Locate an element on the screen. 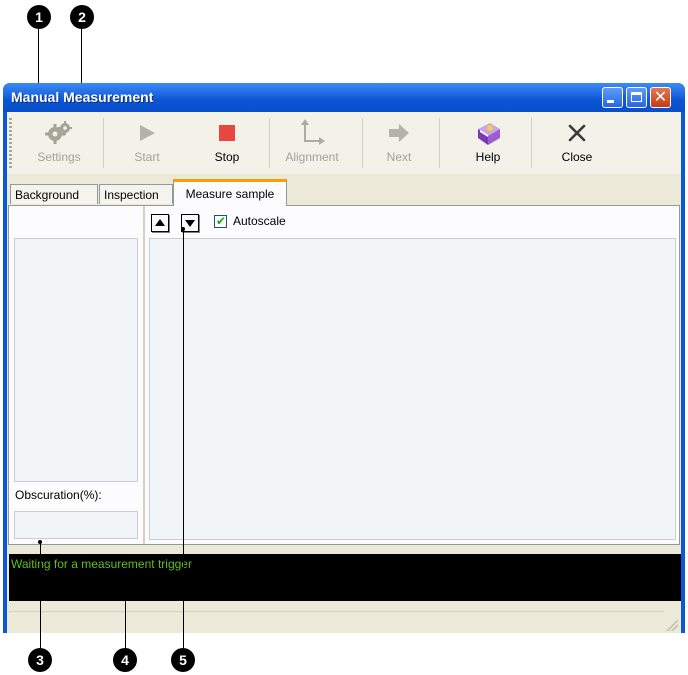 The width and height of the screenshot is (688, 675). arrow-down-icon is located at coordinates (190, 223).